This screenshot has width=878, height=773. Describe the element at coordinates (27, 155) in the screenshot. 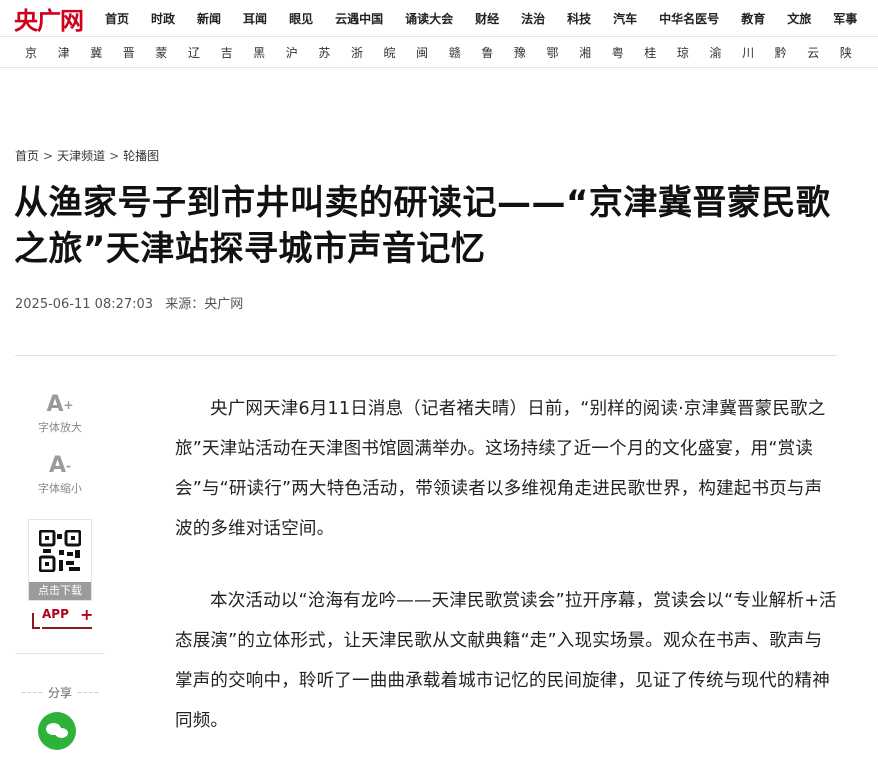

I see `breadcrumb-home: 首页` at that location.